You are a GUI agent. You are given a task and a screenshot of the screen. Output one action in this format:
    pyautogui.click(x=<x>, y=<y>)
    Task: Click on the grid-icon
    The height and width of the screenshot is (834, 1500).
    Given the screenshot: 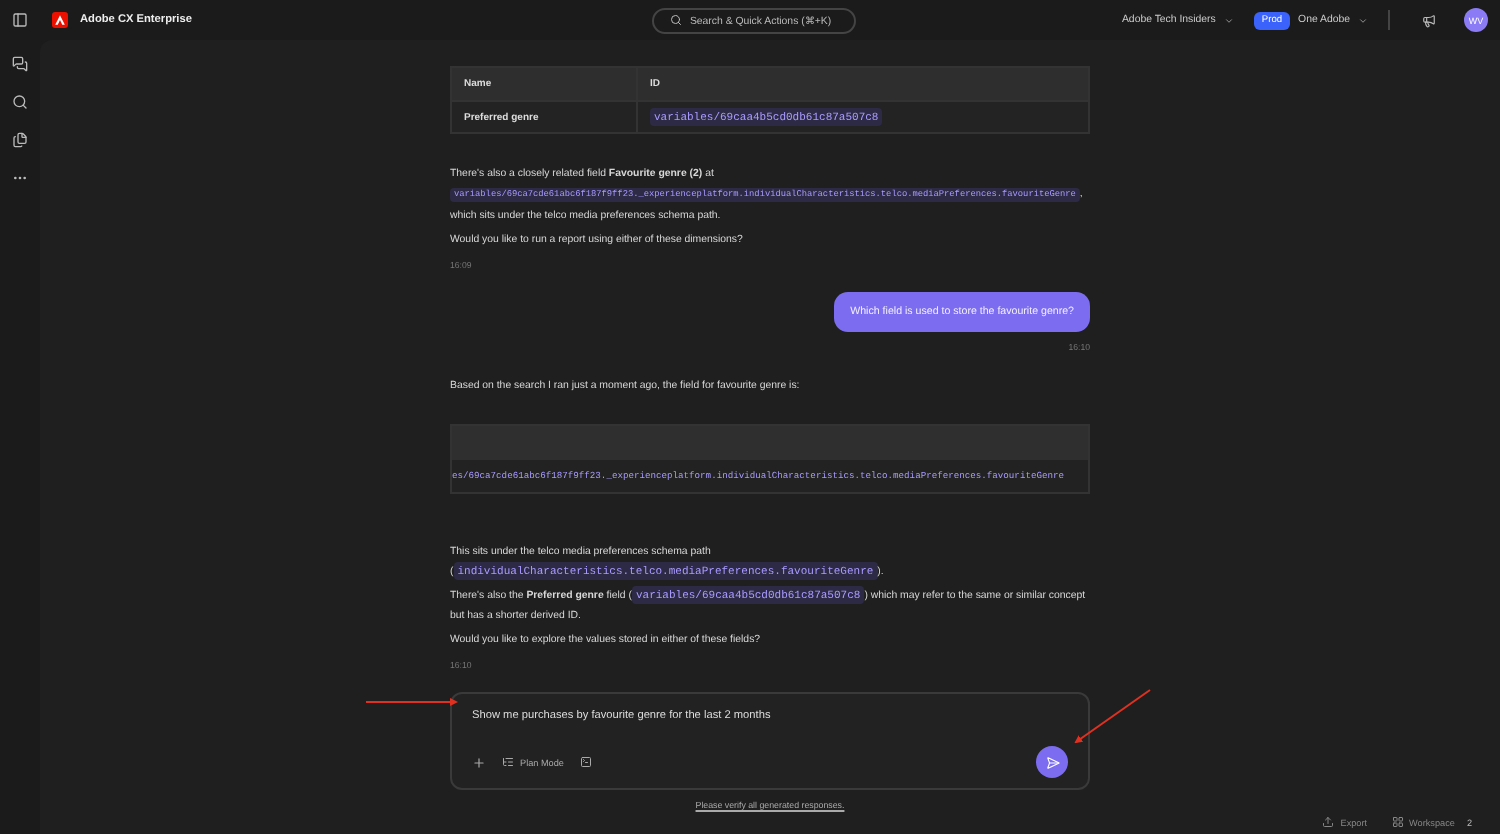 What is the action you would take?
    pyautogui.click(x=1397, y=822)
    